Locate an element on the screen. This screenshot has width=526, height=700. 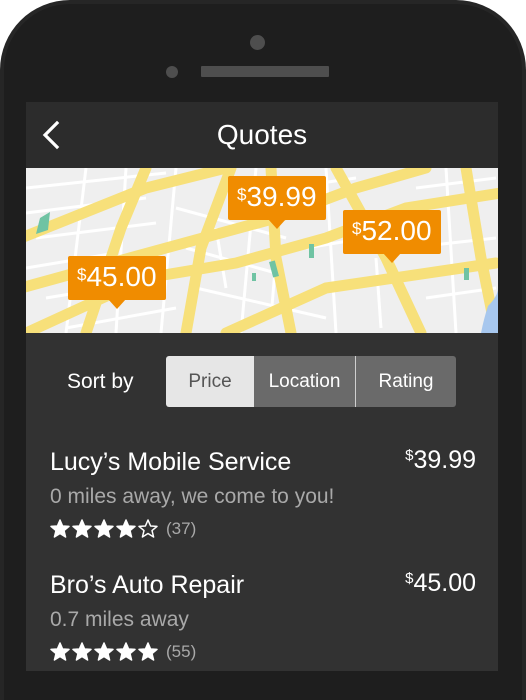
map-pin-52: $52.00 is located at coordinates (392, 236).